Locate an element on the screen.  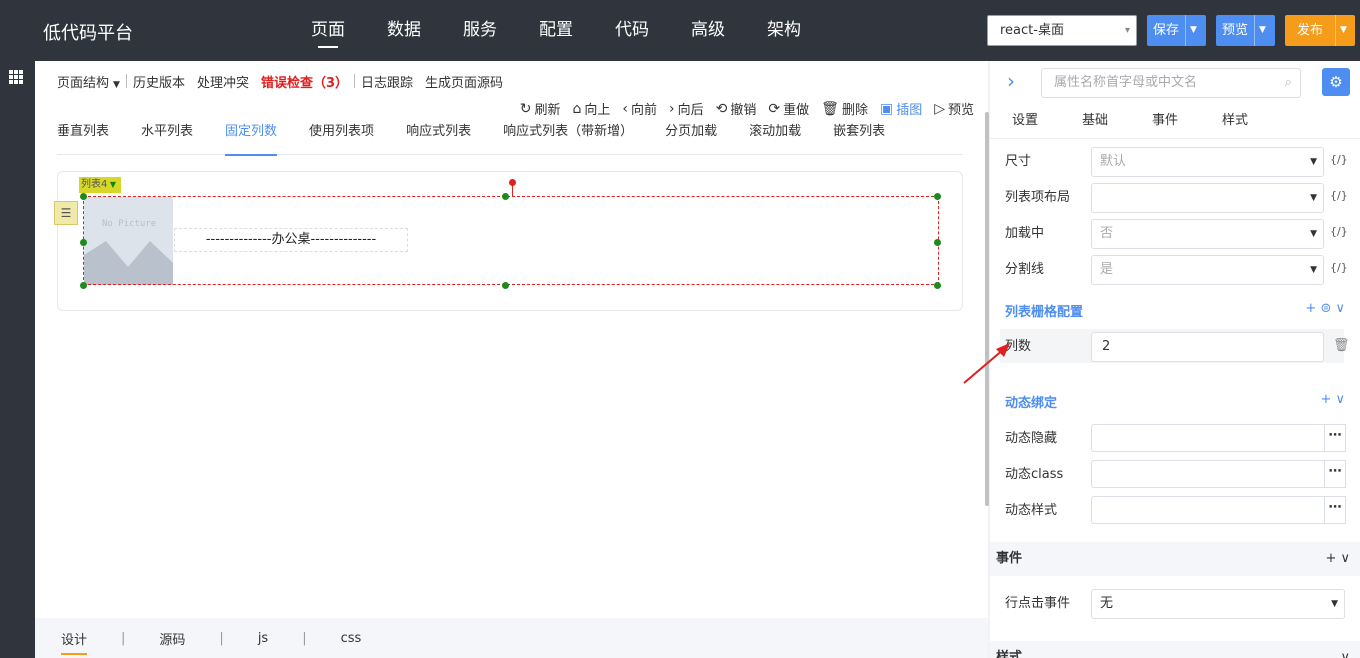
tab-design: 设计 is located at coordinates (74, 642).